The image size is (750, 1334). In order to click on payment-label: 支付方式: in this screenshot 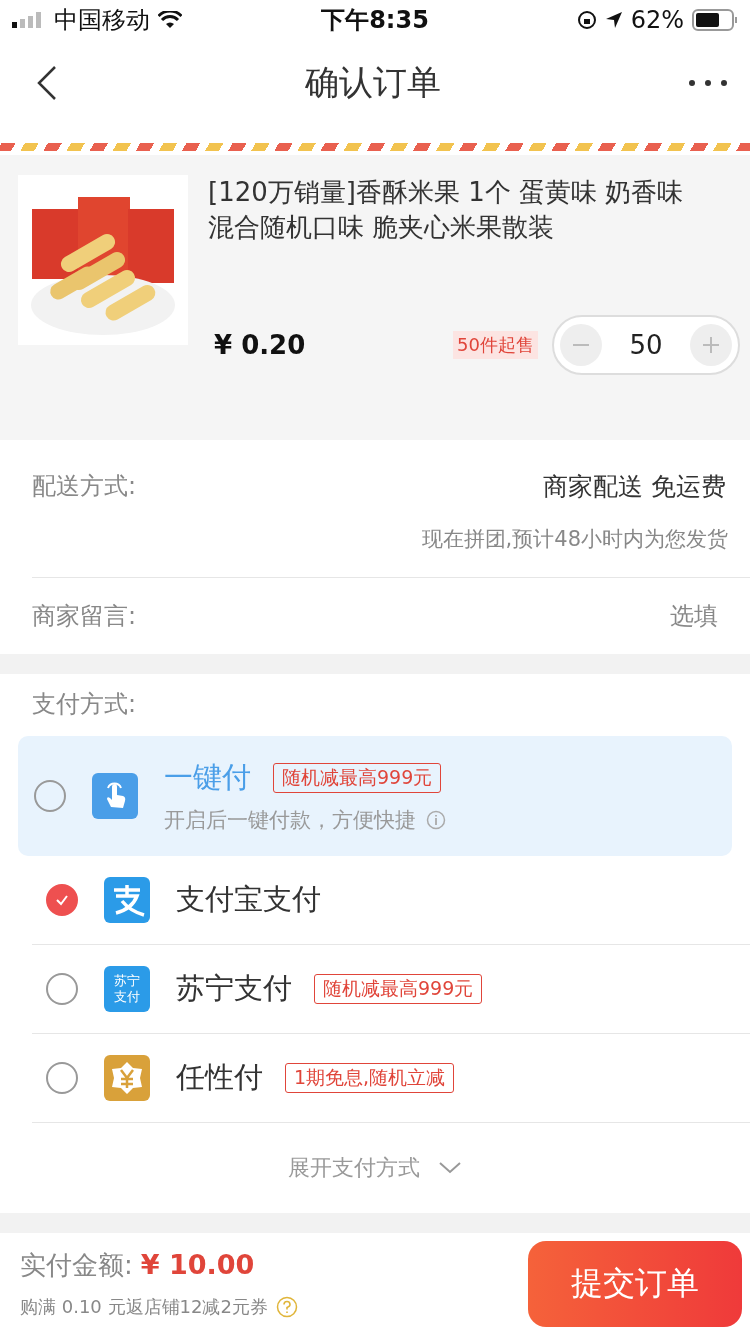, I will do `click(85, 704)`.